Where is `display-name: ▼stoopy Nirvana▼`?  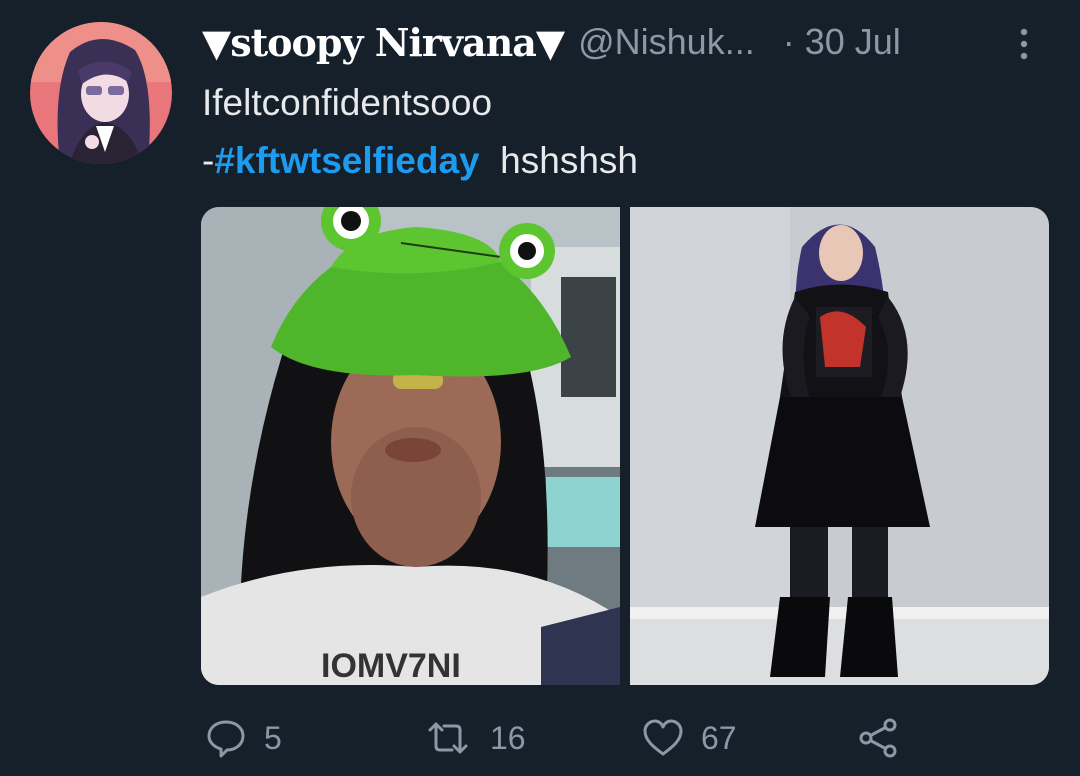 display-name: ▼stoopy Nirvana▼ is located at coordinates (383, 42).